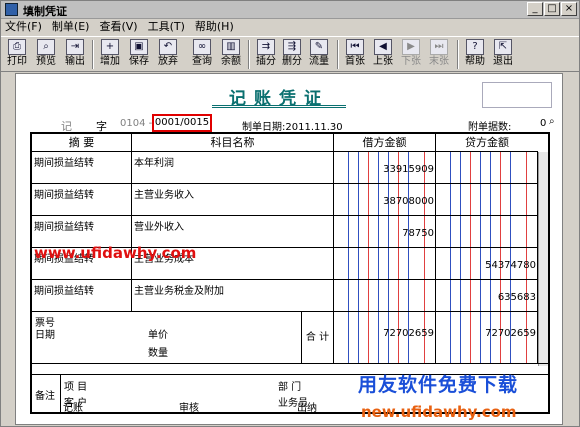 The height and width of the screenshot is (427, 580). I want to click on bookkeeper-label: 记账, so click(73, 408).